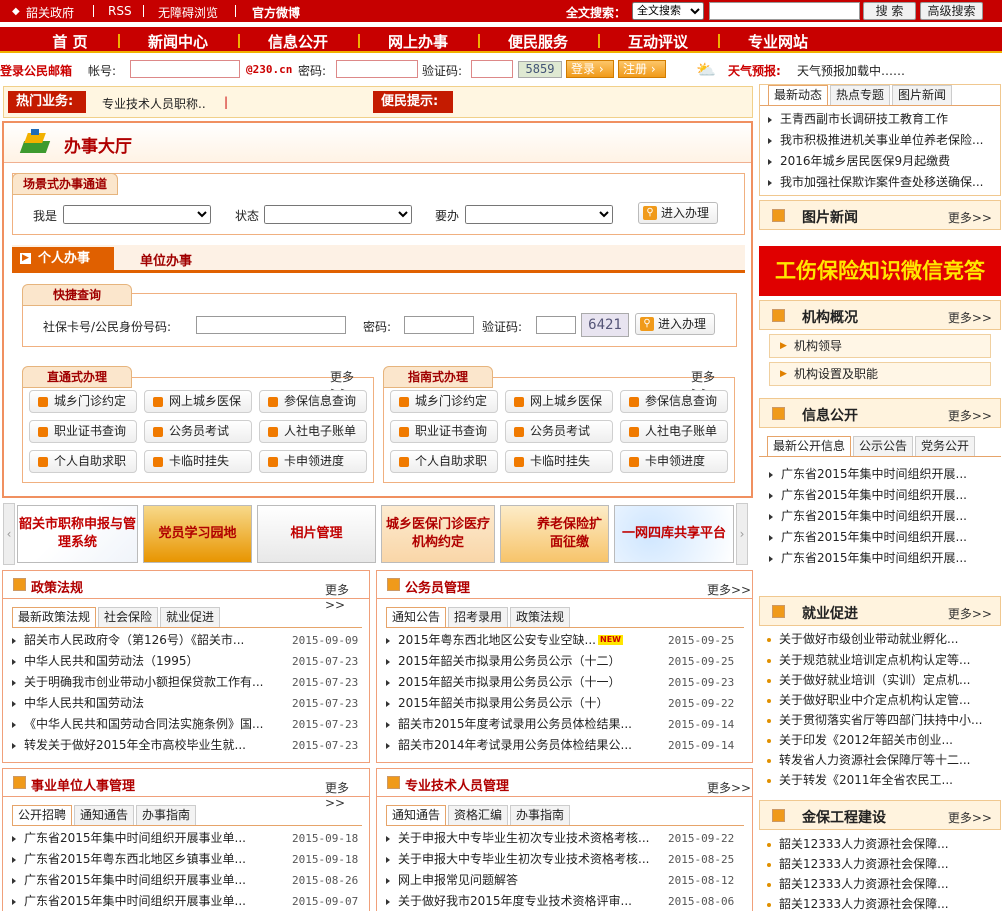  Describe the element at coordinates (945, 446) in the screenshot. I see `tab-party-affairs: 党务公开` at that location.